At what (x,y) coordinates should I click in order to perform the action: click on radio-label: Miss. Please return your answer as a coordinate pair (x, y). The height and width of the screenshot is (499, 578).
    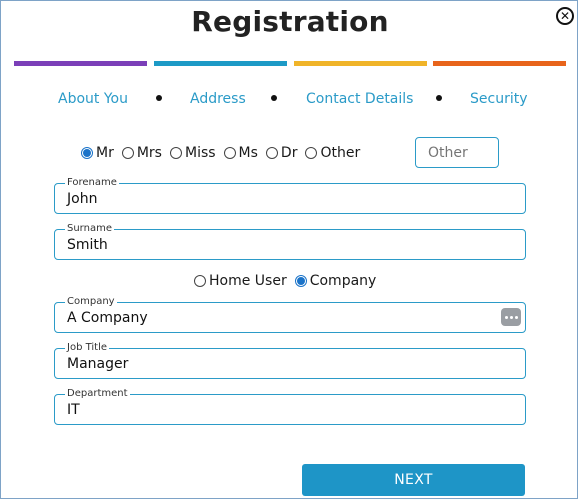
    Looking at the image, I should click on (200, 153).